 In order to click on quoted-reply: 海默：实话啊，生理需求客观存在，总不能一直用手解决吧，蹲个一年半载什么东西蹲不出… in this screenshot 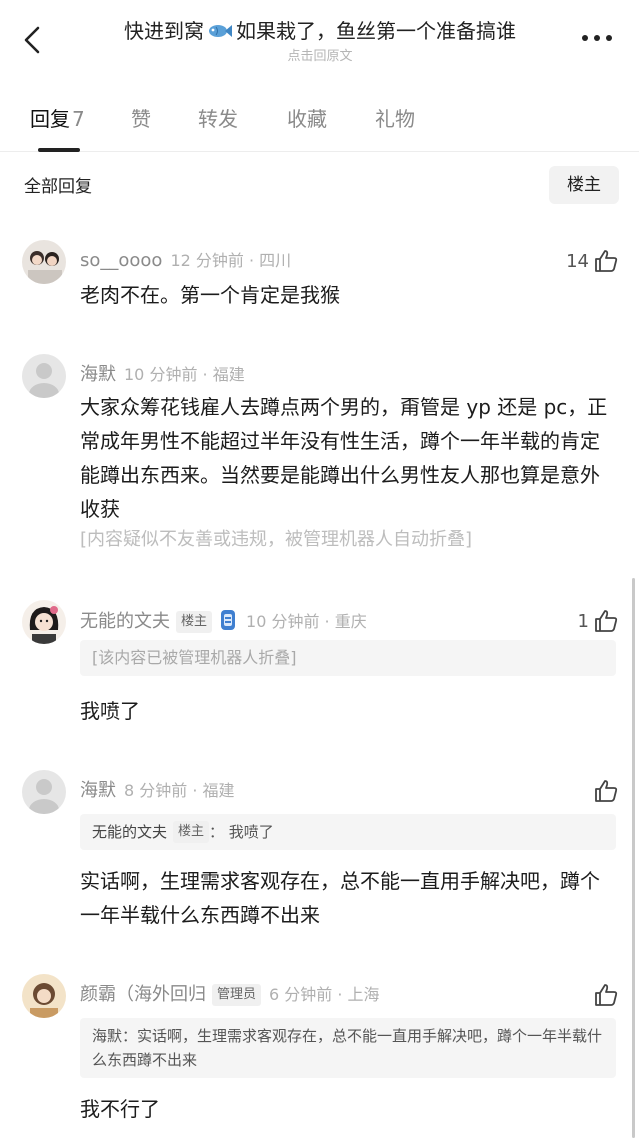, I will do `click(348, 1048)`.